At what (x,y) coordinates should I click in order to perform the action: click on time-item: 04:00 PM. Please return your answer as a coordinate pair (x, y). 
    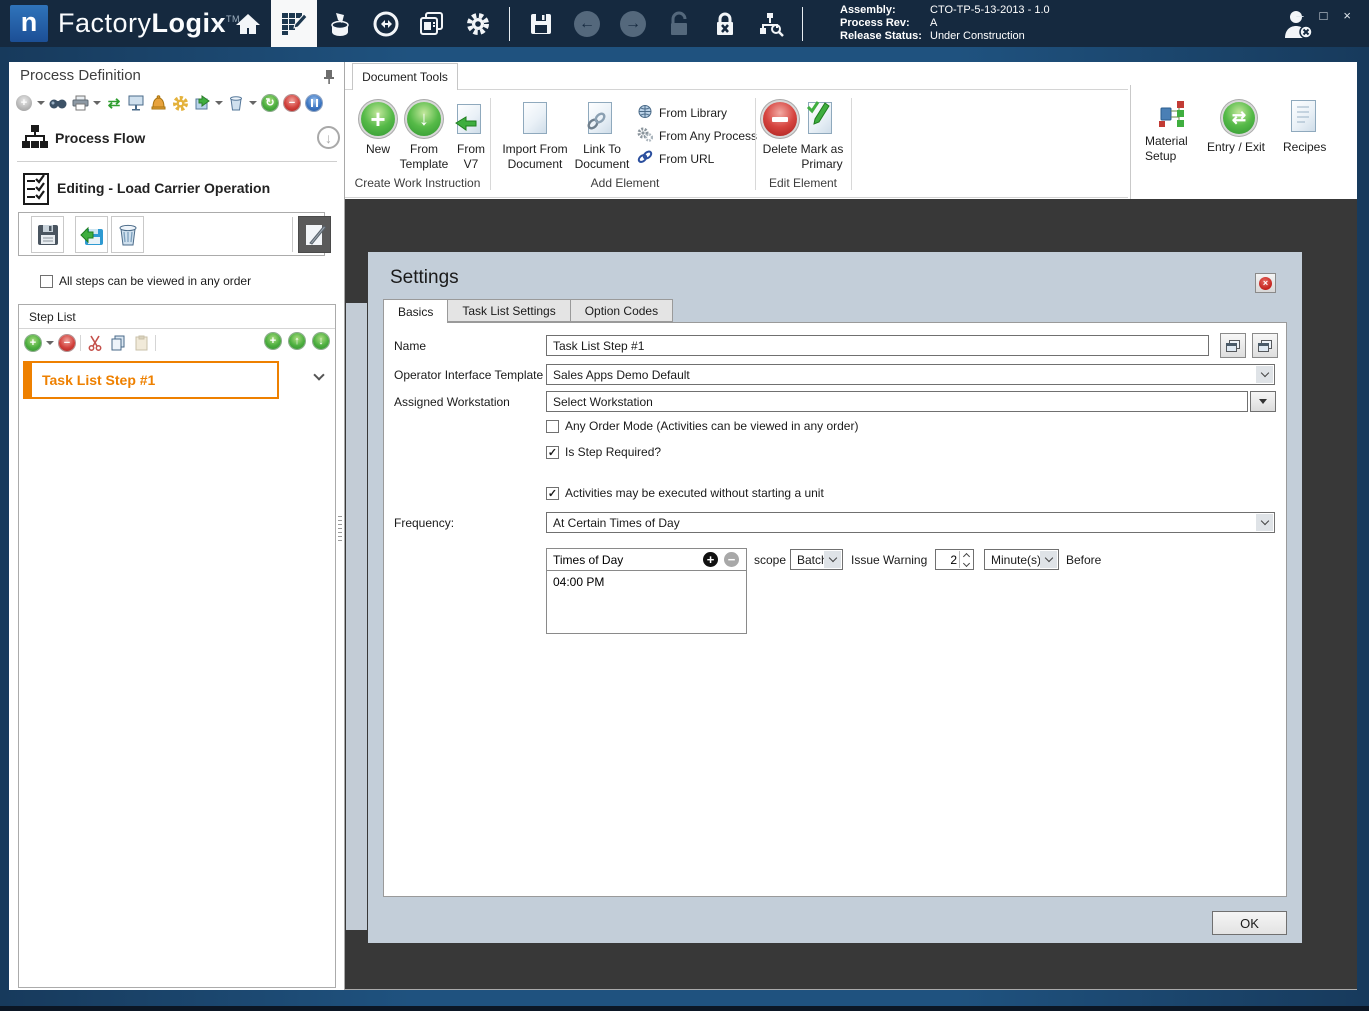
    Looking at the image, I should click on (646, 582).